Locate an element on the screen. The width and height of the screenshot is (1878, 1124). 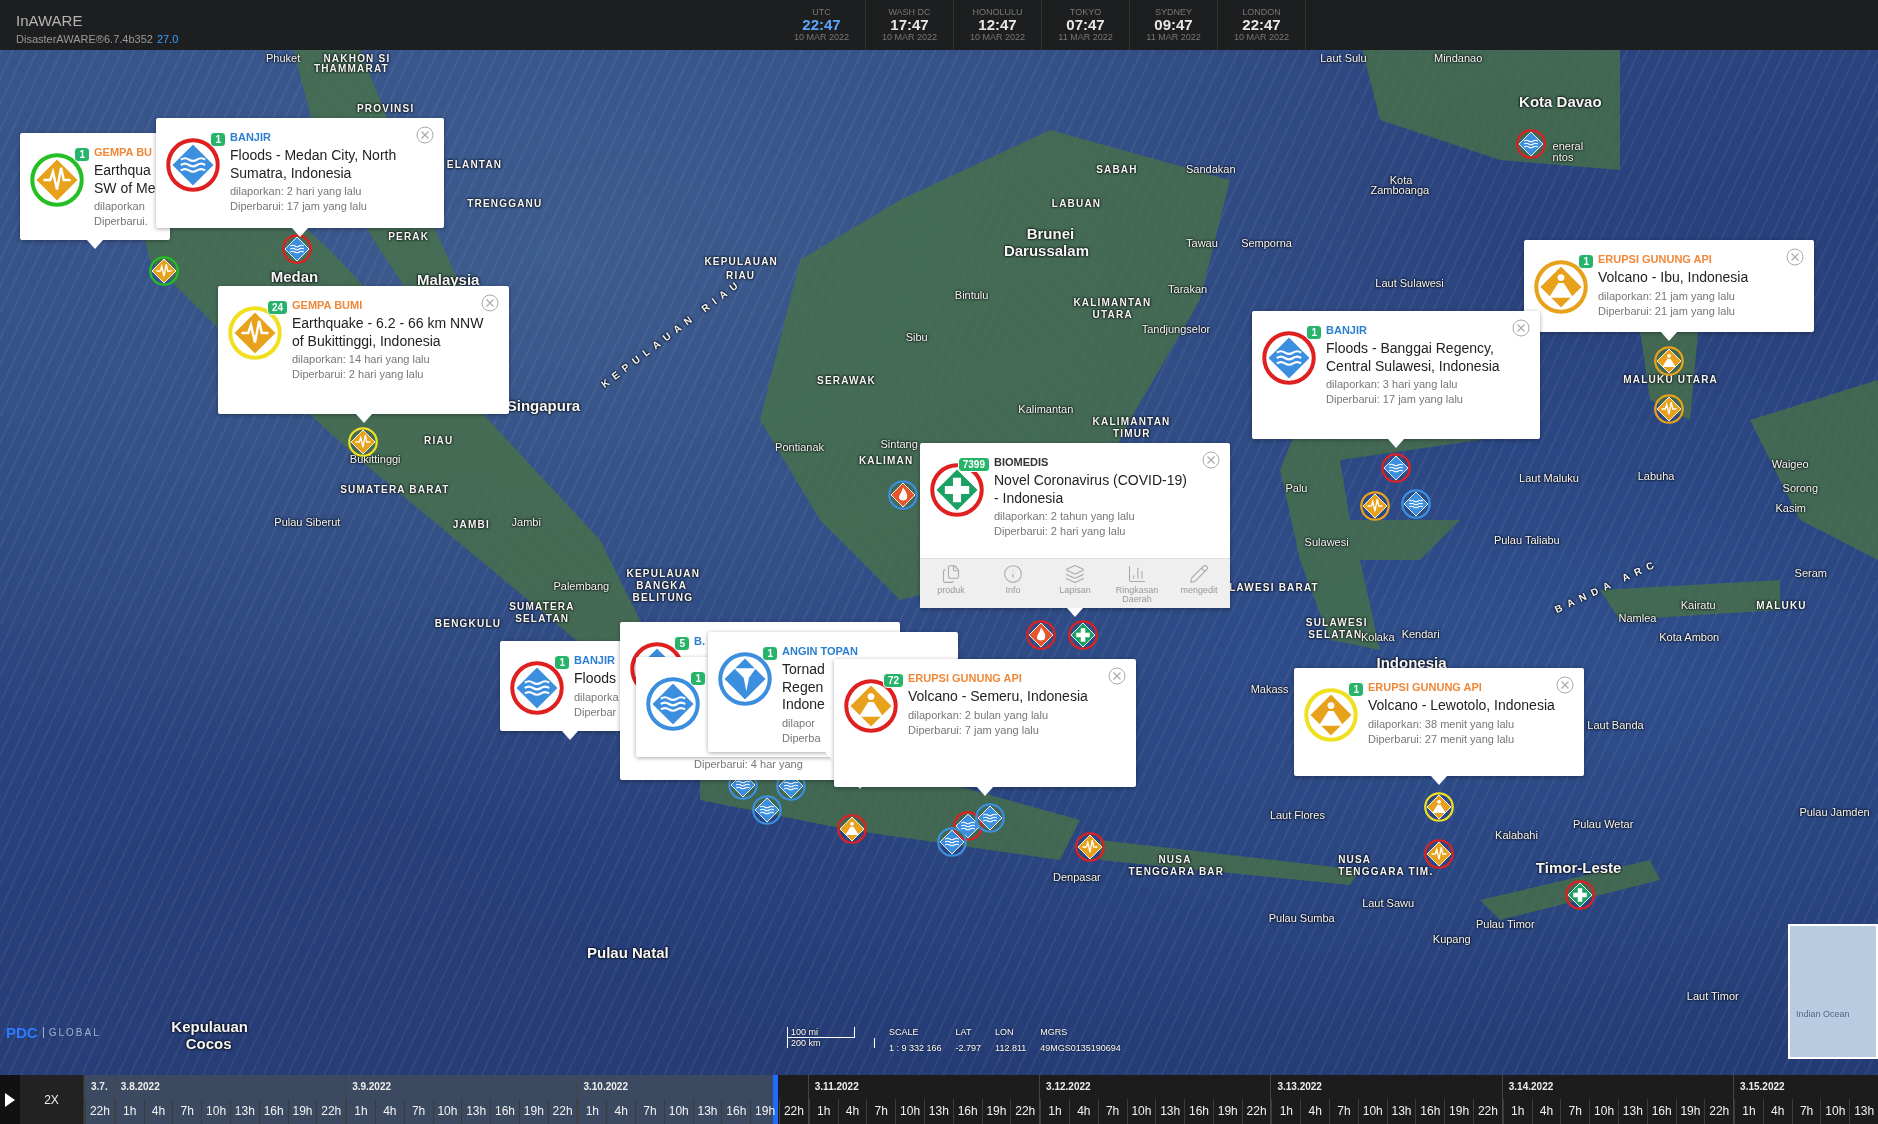
play-button is located at coordinates (10, 1099).